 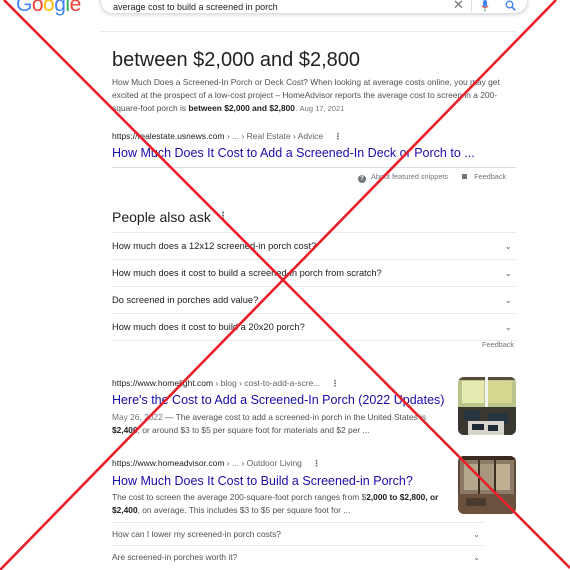 I want to click on people-also-ask-heading: People also ask, so click(x=161, y=217).